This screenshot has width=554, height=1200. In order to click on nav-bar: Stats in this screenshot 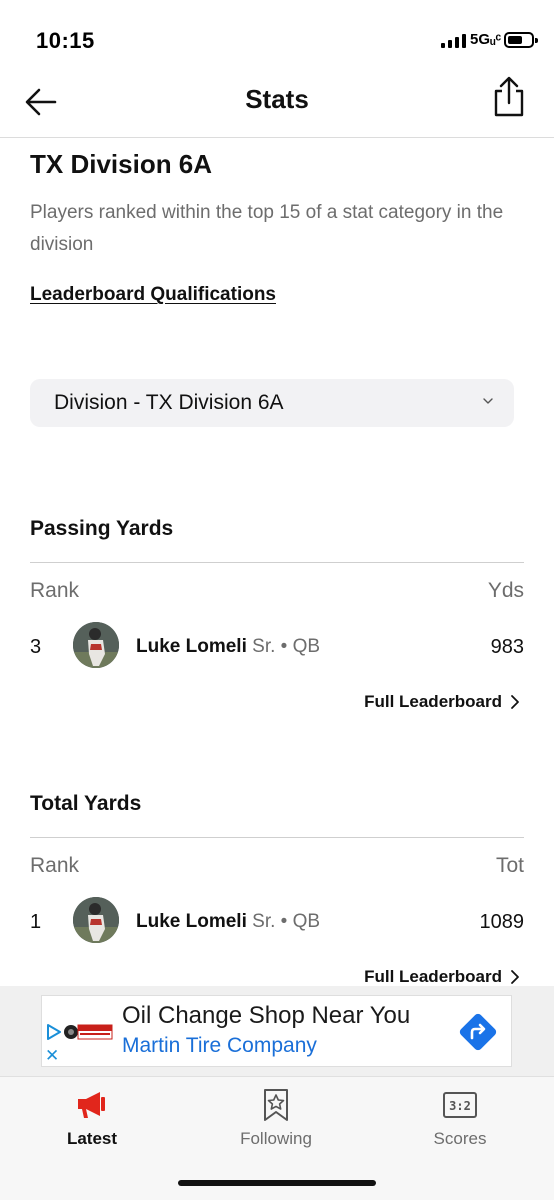, I will do `click(277, 105)`.